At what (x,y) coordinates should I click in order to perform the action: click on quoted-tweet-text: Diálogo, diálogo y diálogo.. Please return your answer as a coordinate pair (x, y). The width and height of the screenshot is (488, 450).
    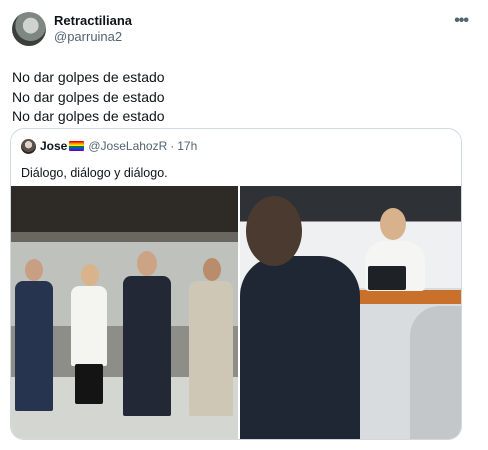
    Looking at the image, I should click on (94, 173).